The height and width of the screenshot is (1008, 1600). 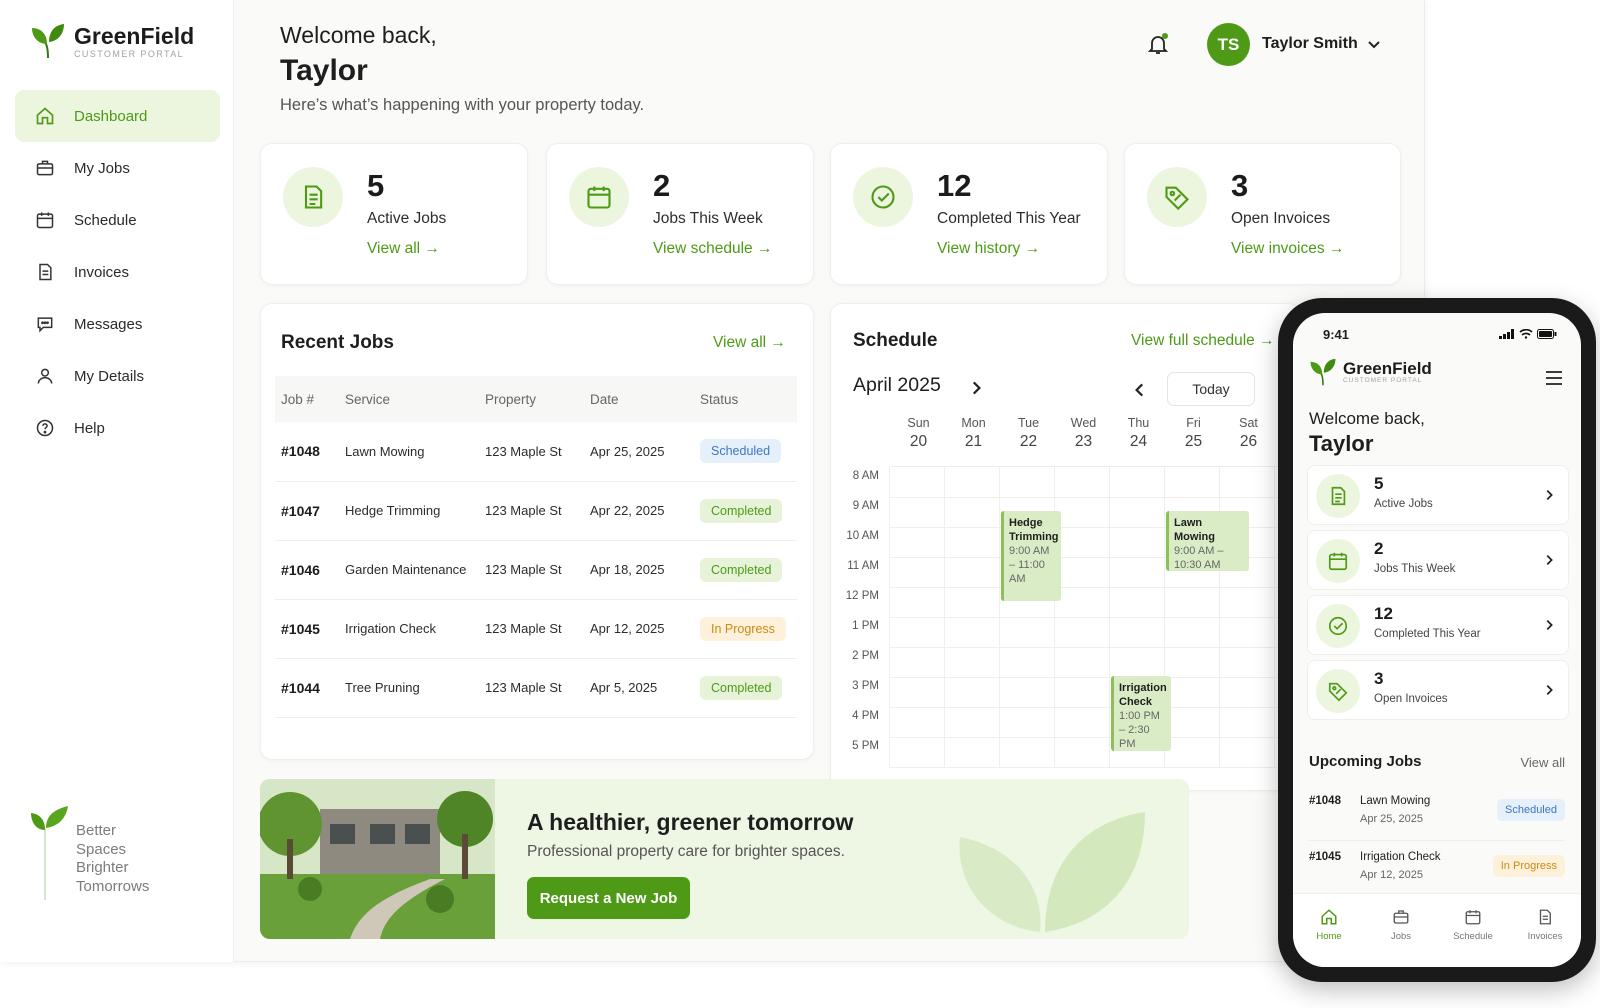 I want to click on table-header-row: Job # Service Property Date Status, so click(x=536, y=399).